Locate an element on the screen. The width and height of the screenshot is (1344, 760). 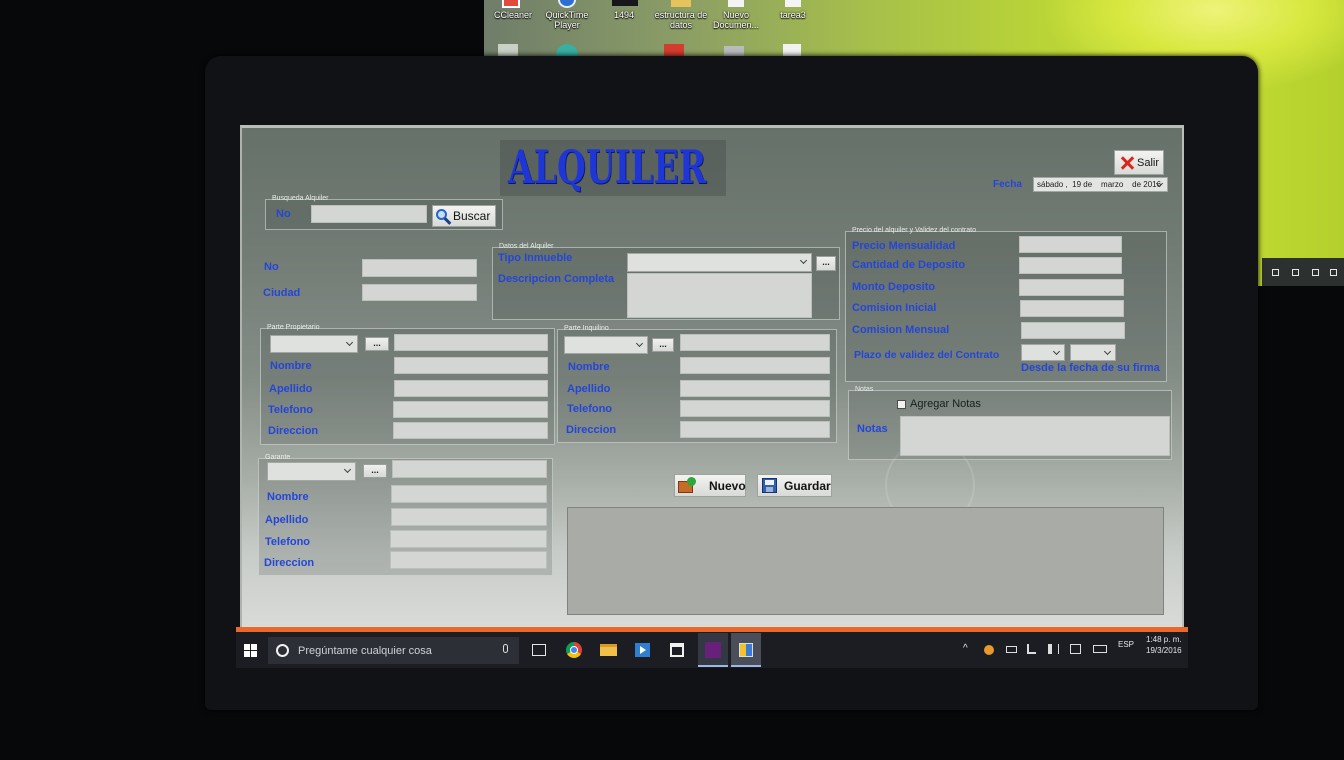
media-player-icon is located at coordinates (642, 650).